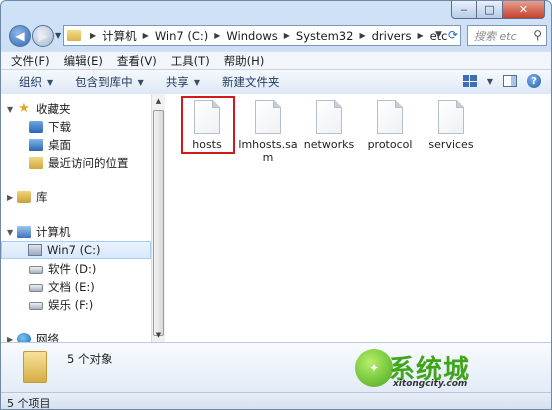  What do you see at coordinates (390, 144) in the screenshot?
I see `file-name: protocol` at bounding box center [390, 144].